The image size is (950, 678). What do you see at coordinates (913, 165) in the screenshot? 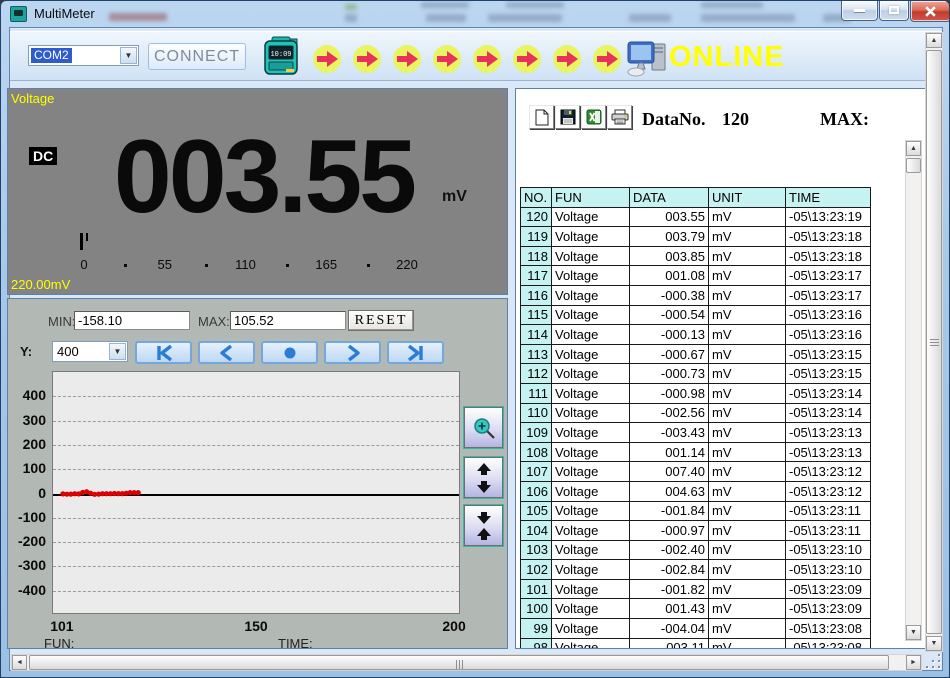
I see `table-scroll-thumb` at bounding box center [913, 165].